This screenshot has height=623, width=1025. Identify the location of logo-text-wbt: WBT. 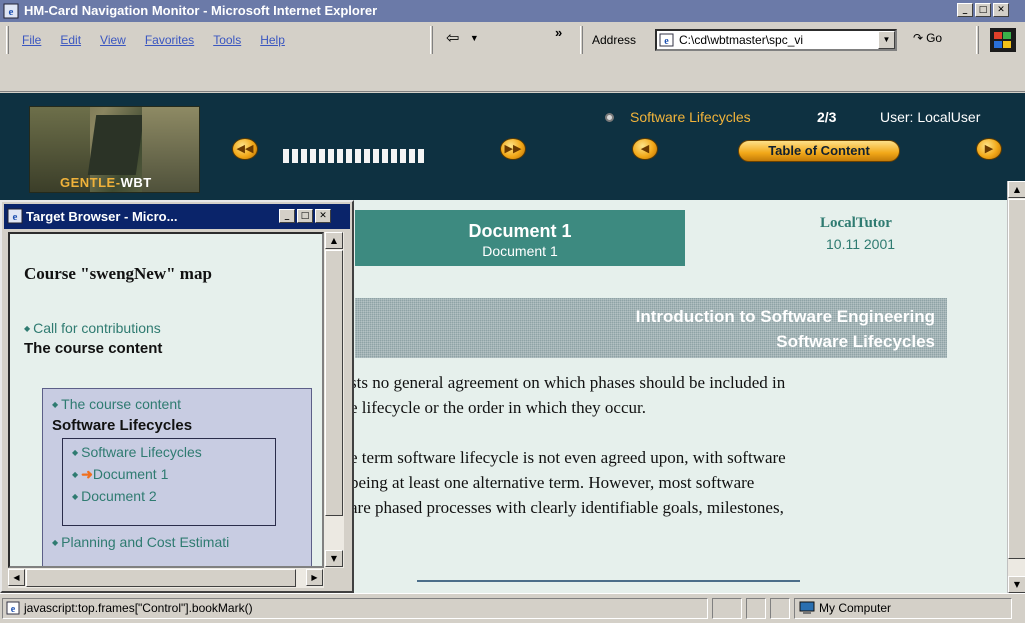
(136, 182).